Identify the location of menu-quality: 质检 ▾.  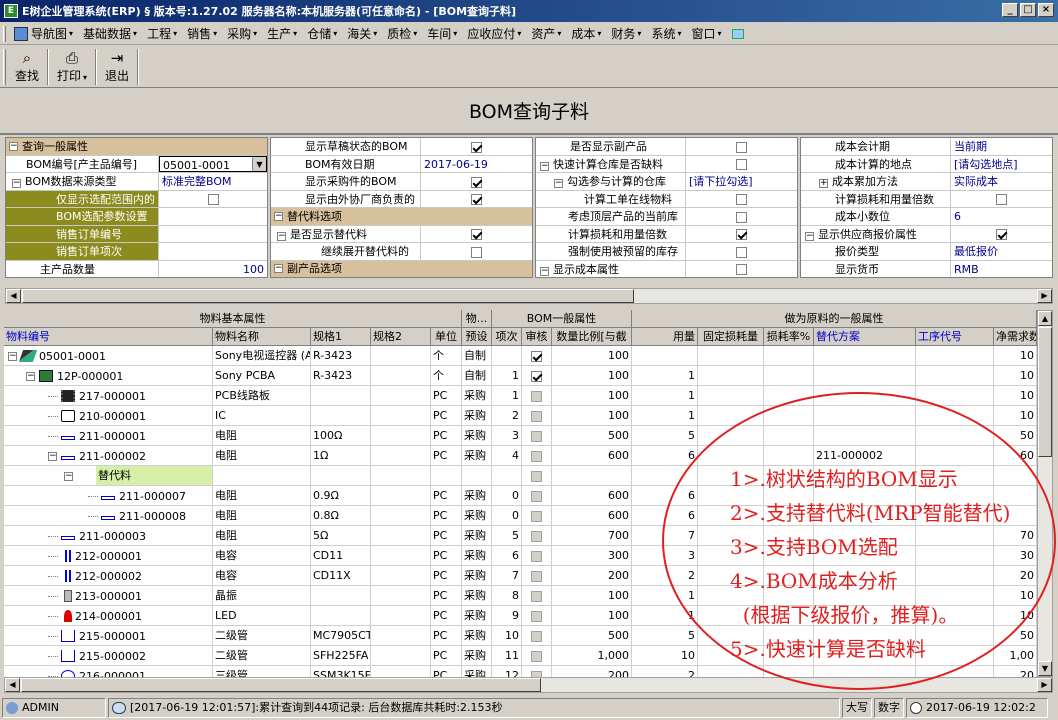
(402, 33).